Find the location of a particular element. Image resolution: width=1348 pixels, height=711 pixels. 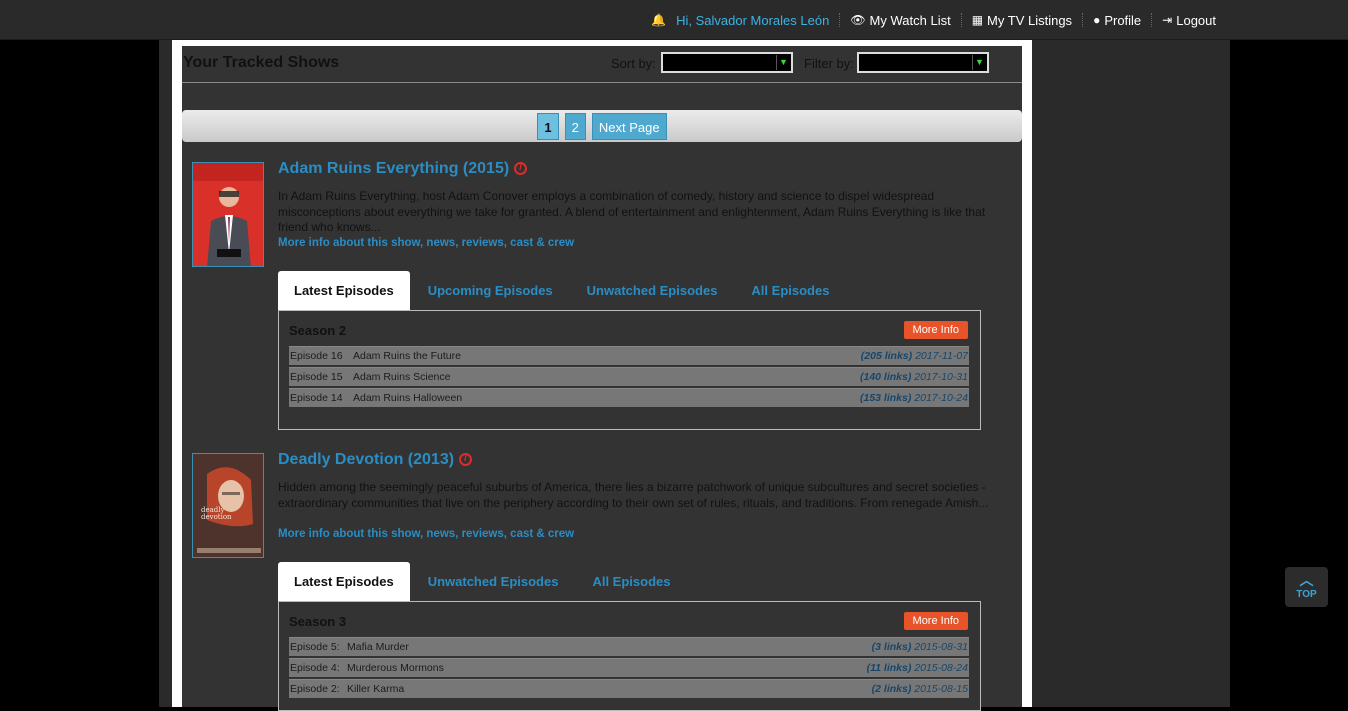

episode-meta: (140 links) 2017-10-31 is located at coordinates (914, 377).